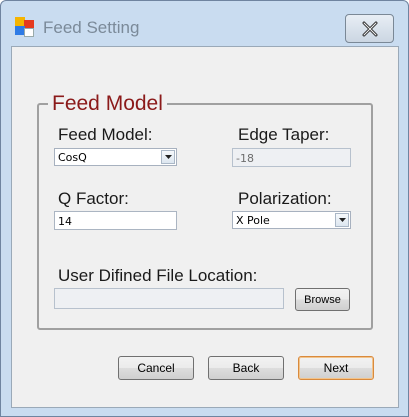 The height and width of the screenshot is (417, 409). I want to click on file-location-label: User Difined File Location:, so click(158, 275).